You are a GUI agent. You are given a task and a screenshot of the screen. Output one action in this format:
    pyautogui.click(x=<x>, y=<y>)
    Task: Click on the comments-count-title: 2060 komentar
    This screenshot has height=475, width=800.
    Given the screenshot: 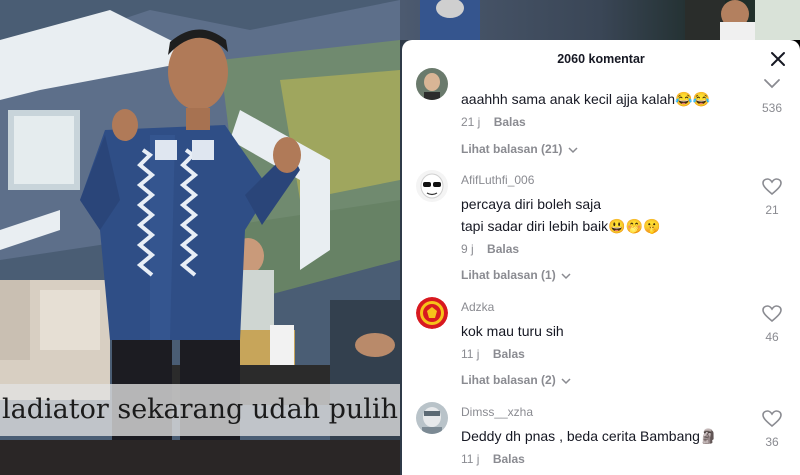 What is the action you would take?
    pyautogui.click(x=601, y=59)
    